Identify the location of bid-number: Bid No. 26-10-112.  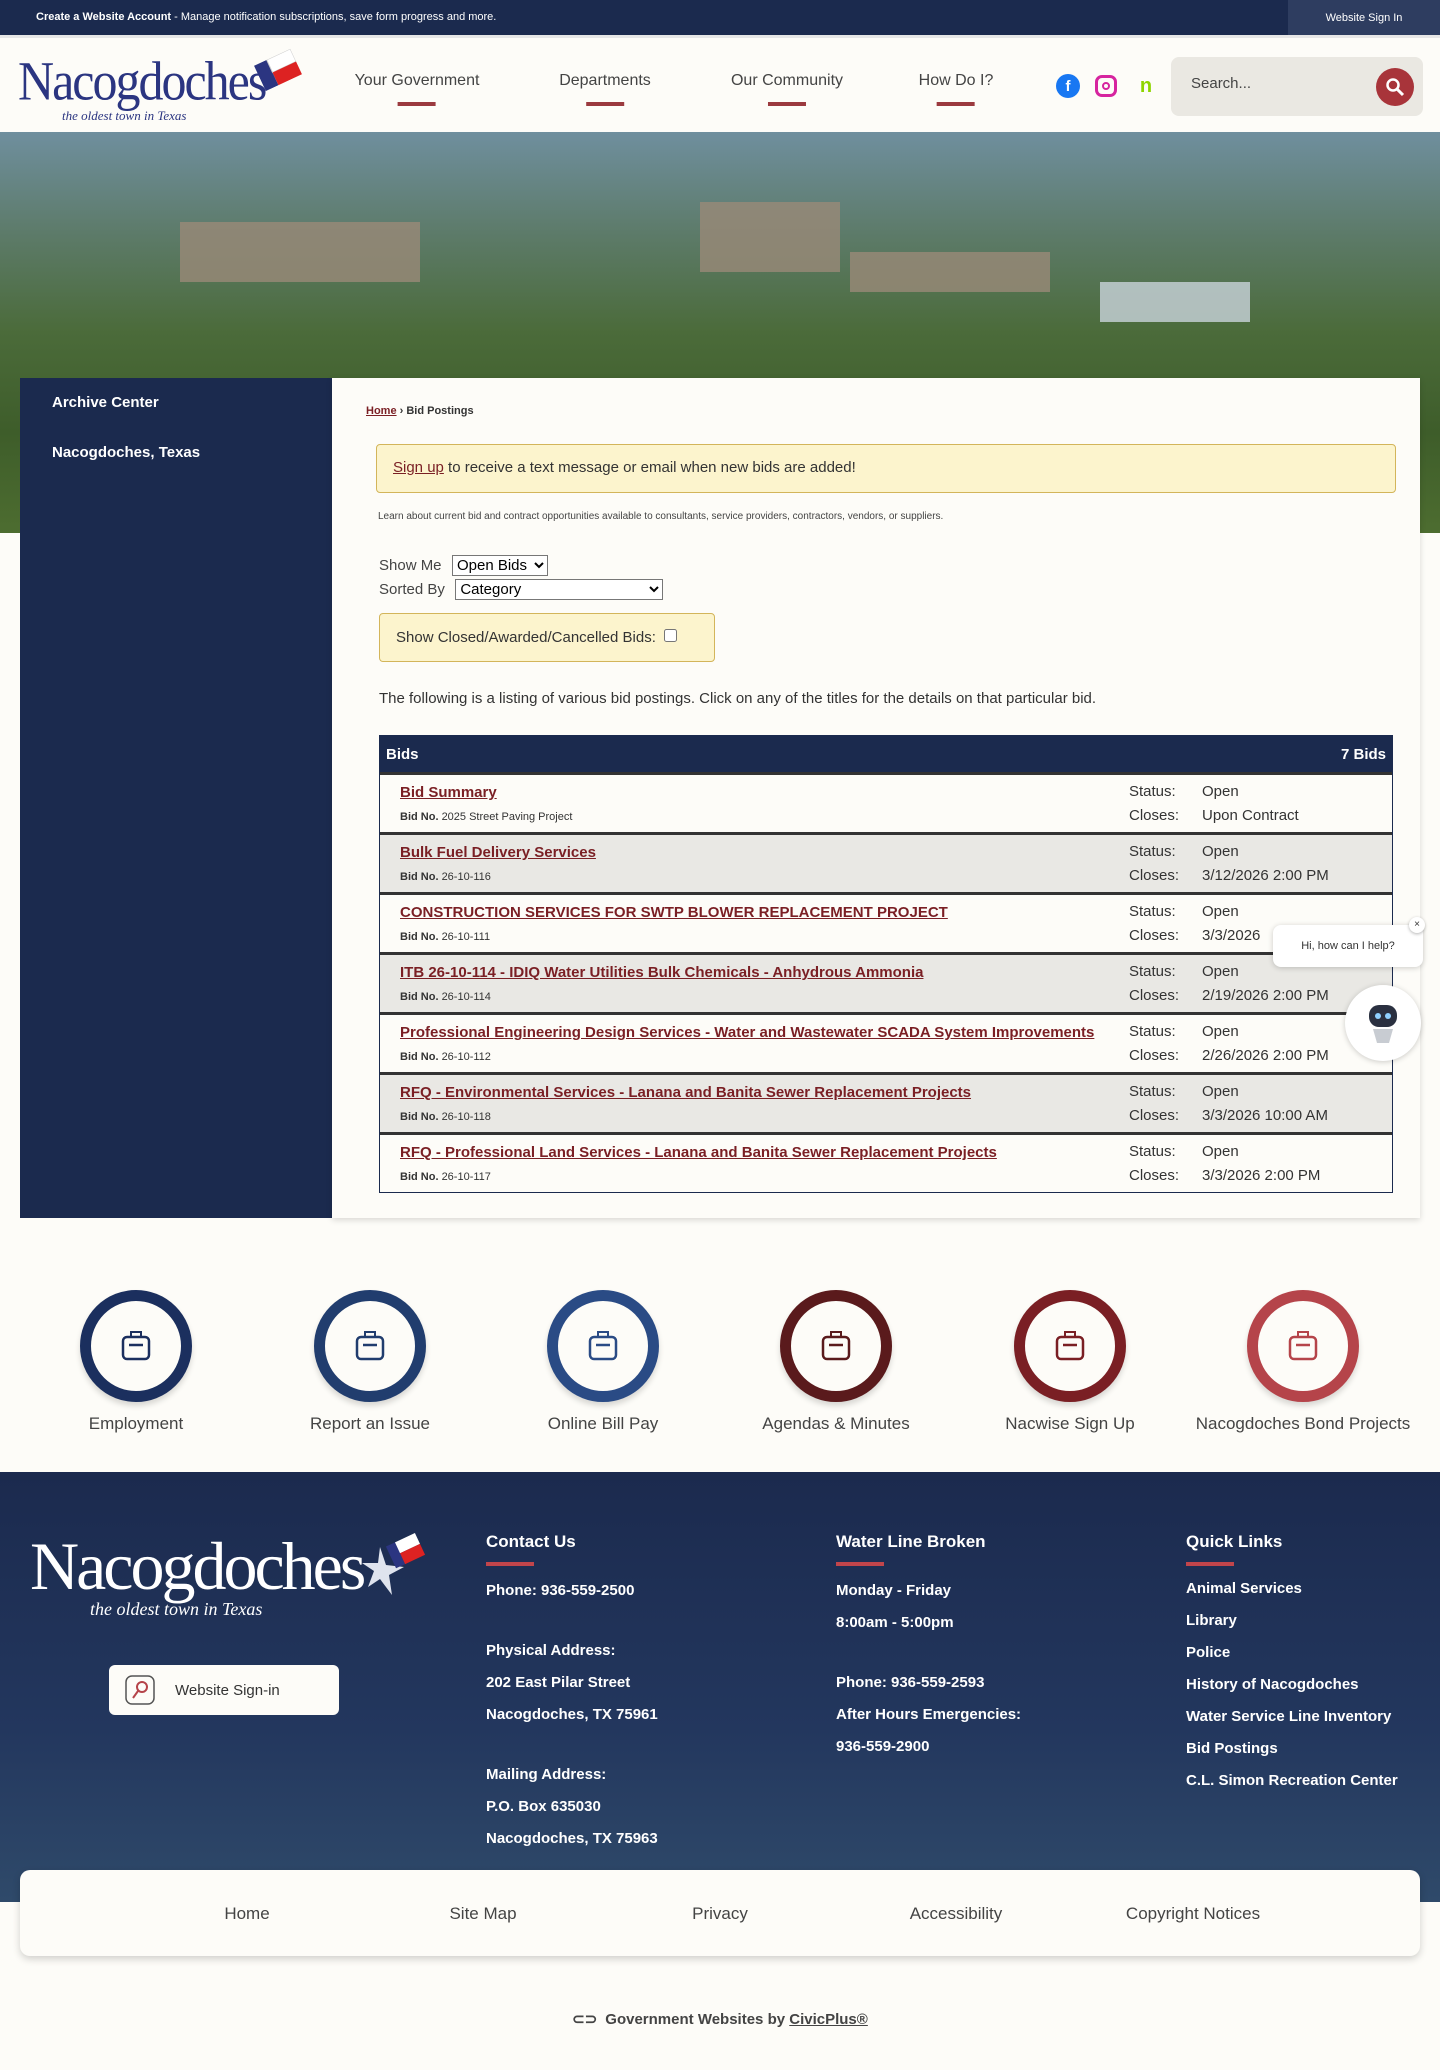
(445, 1057).